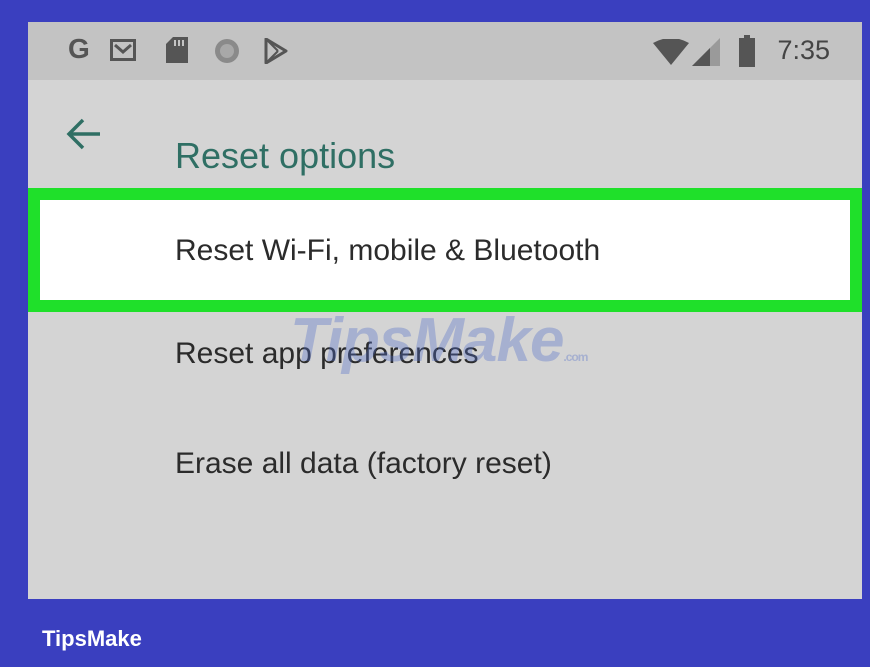  I want to click on option-label: Reset app preferences, so click(327, 353).